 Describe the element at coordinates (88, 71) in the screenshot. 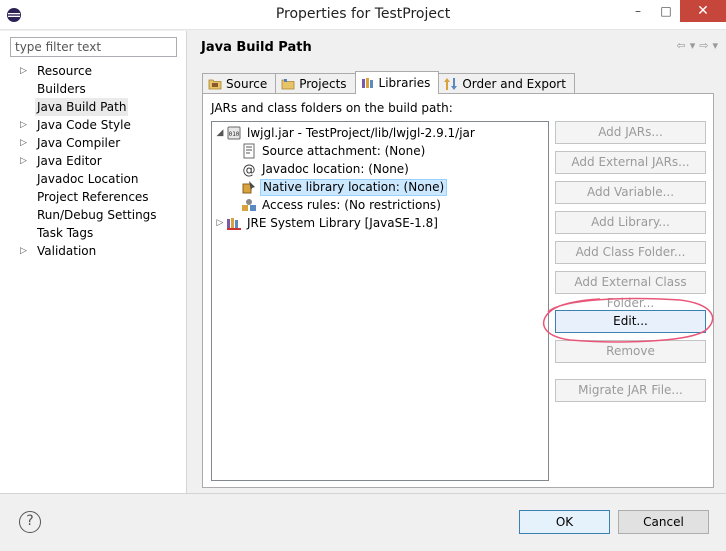

I see `nav-item-resource: ▷ Resource` at that location.